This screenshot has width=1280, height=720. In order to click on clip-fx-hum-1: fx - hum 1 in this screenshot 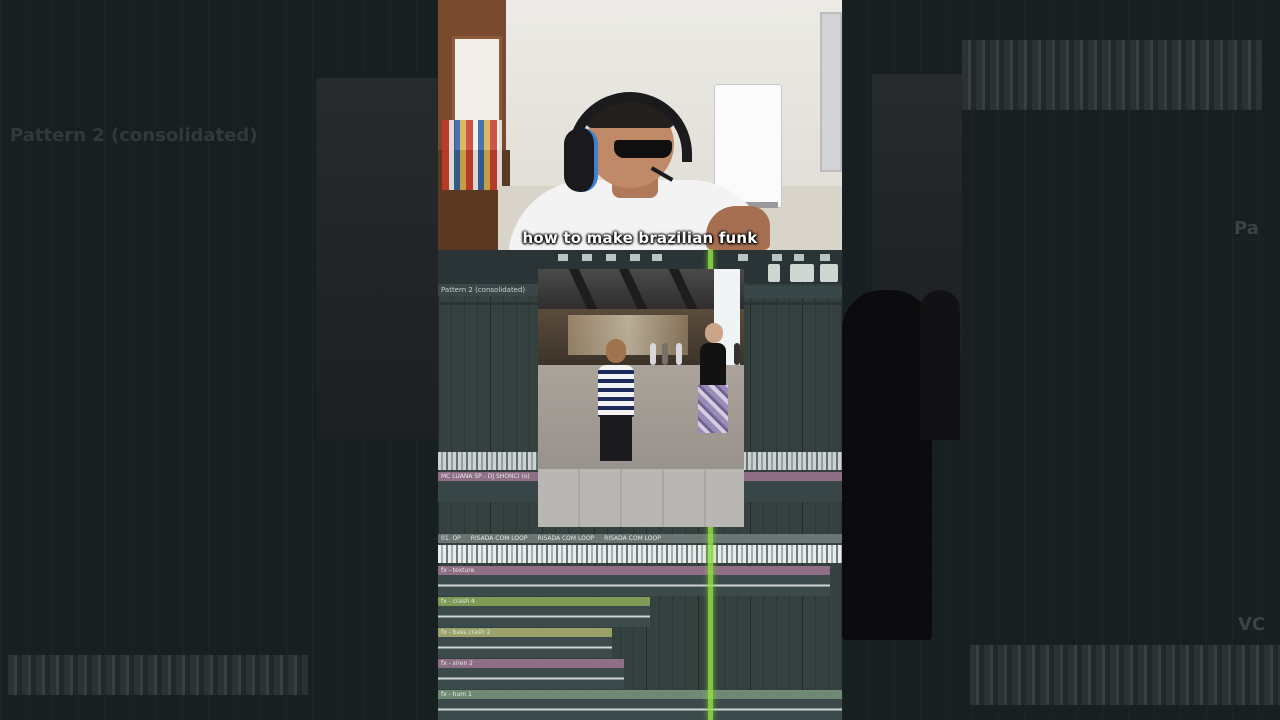, I will do `click(640, 705)`.